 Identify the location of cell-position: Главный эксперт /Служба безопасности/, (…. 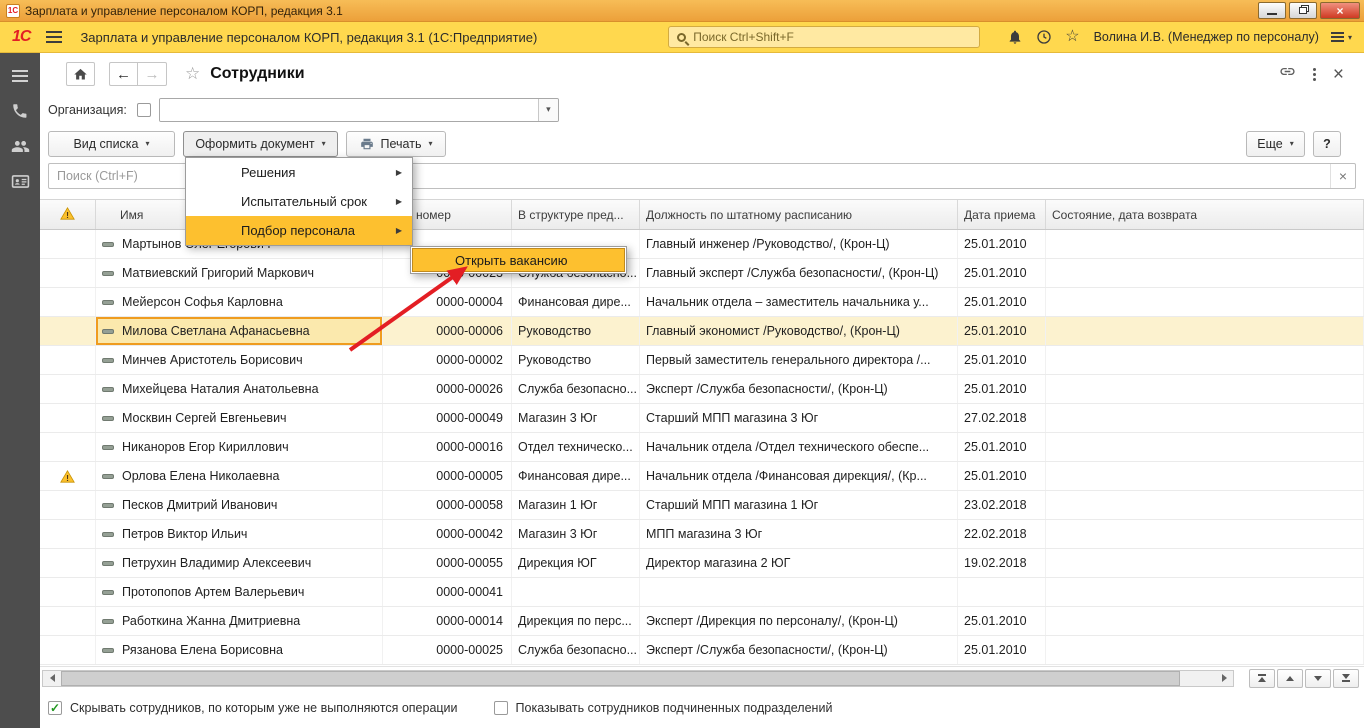
(799, 273).